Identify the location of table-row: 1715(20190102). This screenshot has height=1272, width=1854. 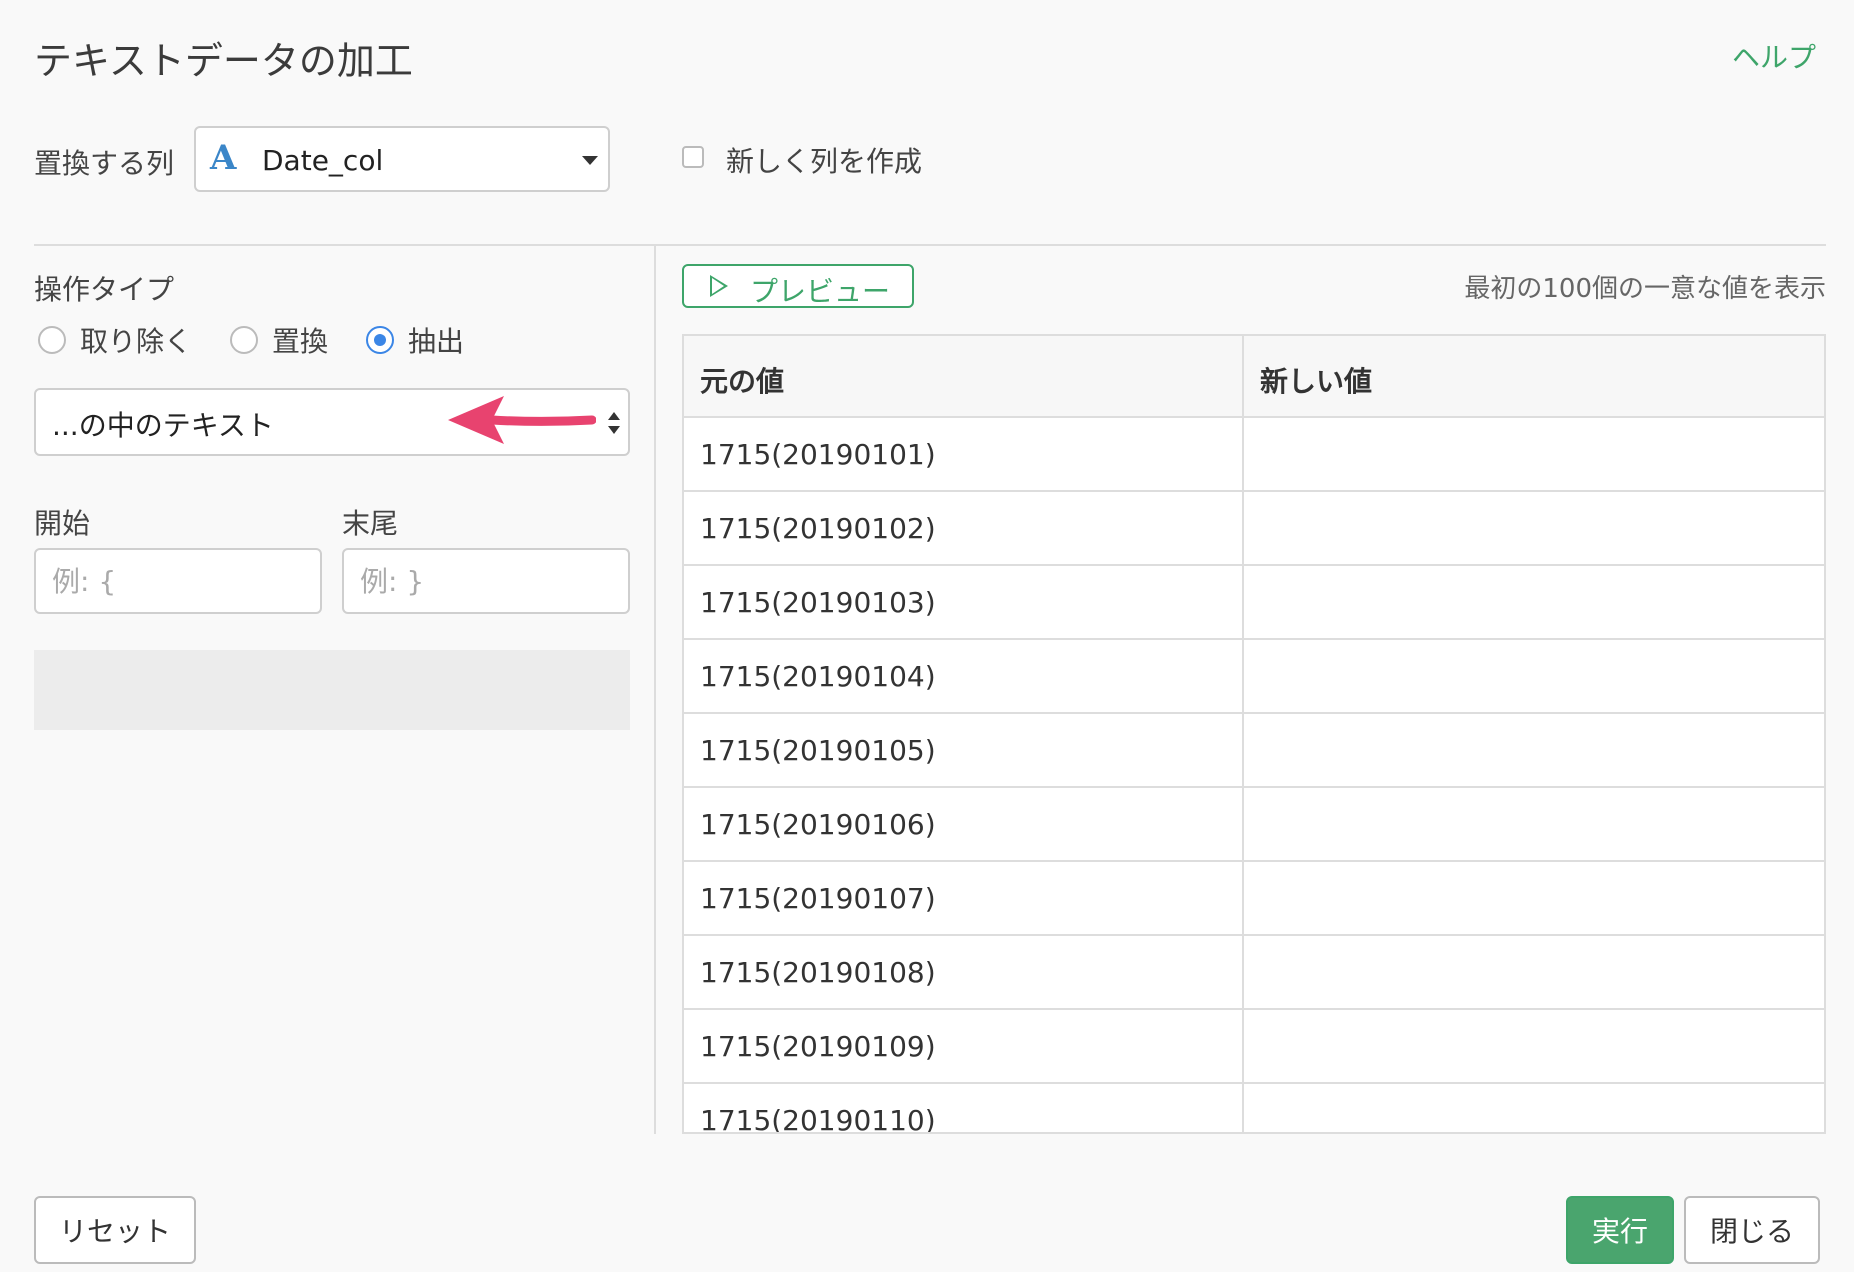
(1254, 529).